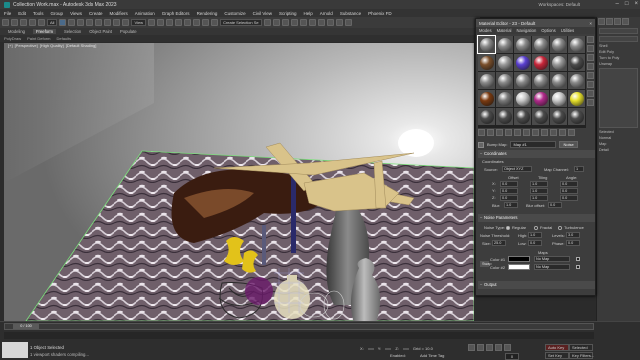 The width and height of the screenshot is (640, 360). Describe the element at coordinates (262, 13) in the screenshot. I see `menu-civil-view: Civil View` at that location.